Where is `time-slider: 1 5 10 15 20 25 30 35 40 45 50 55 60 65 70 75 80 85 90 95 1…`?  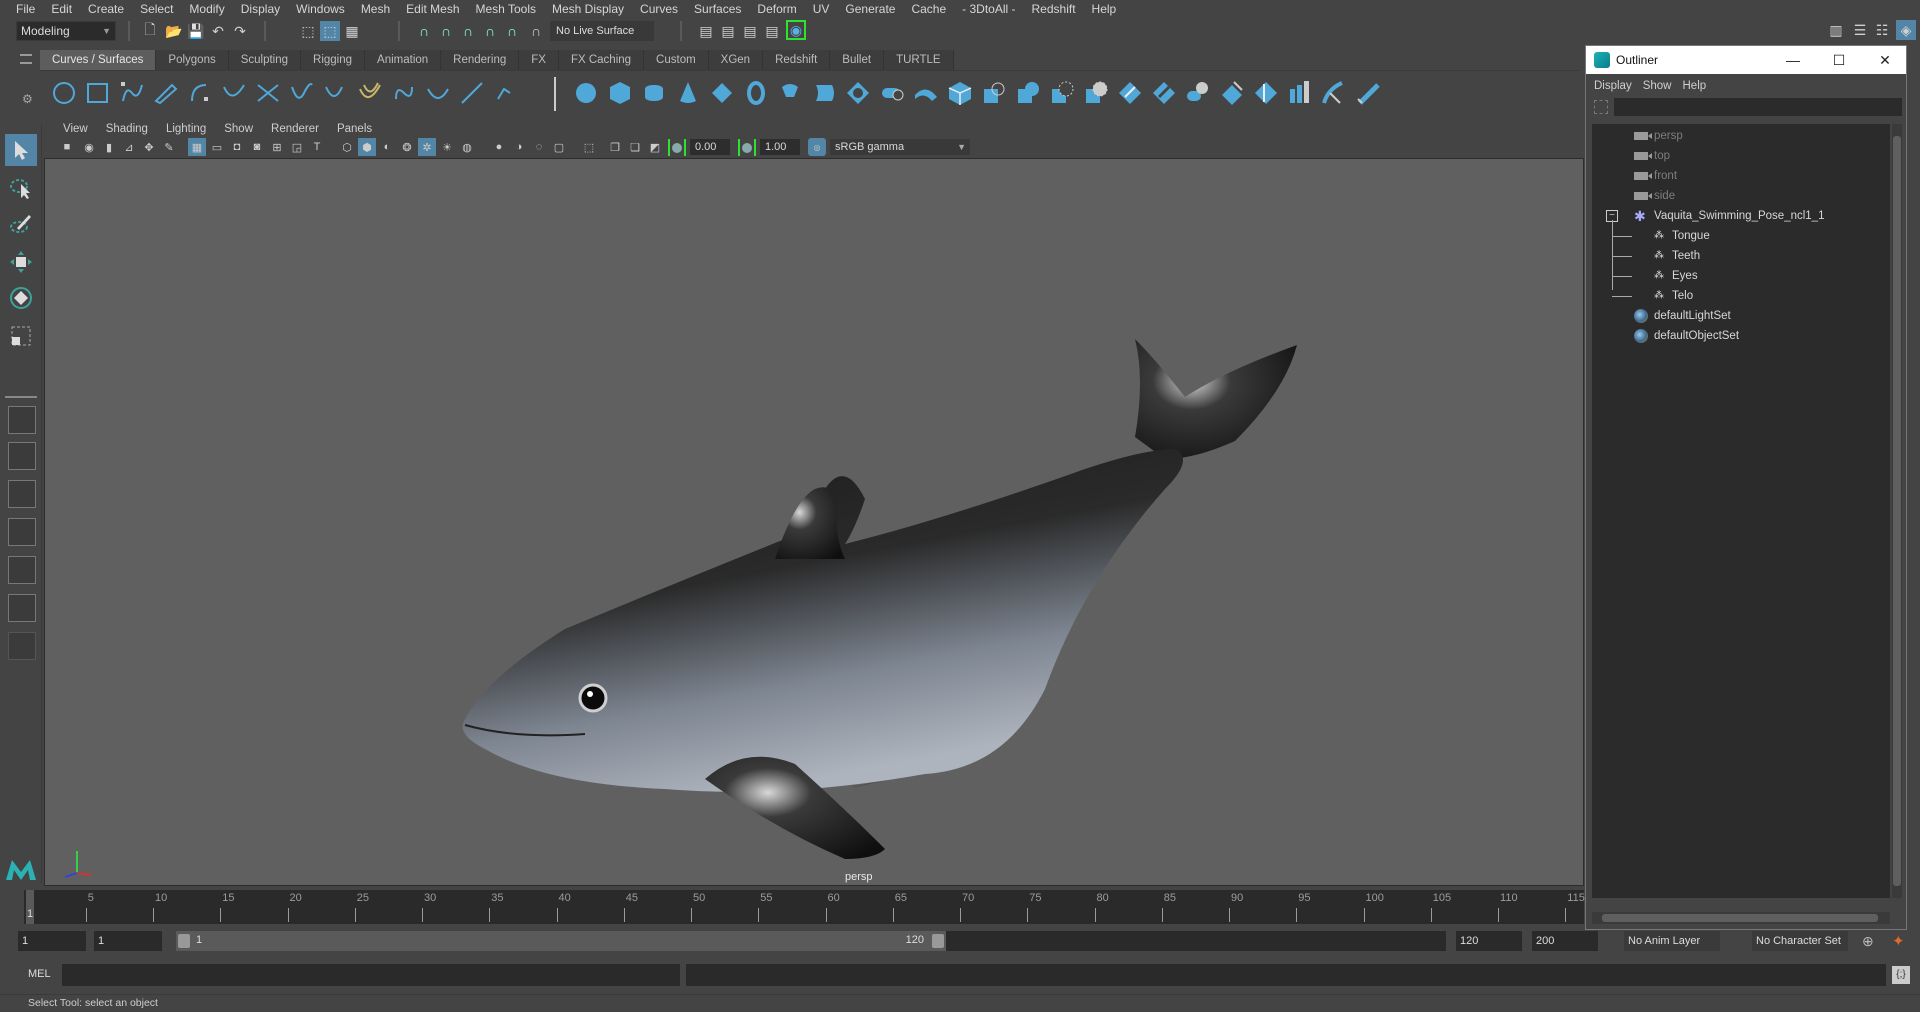 time-slider: 1 5 10 15 20 25 30 35 40 45 50 55 60 65 70 75 80 85 90 95 1… is located at coordinates (804, 907).